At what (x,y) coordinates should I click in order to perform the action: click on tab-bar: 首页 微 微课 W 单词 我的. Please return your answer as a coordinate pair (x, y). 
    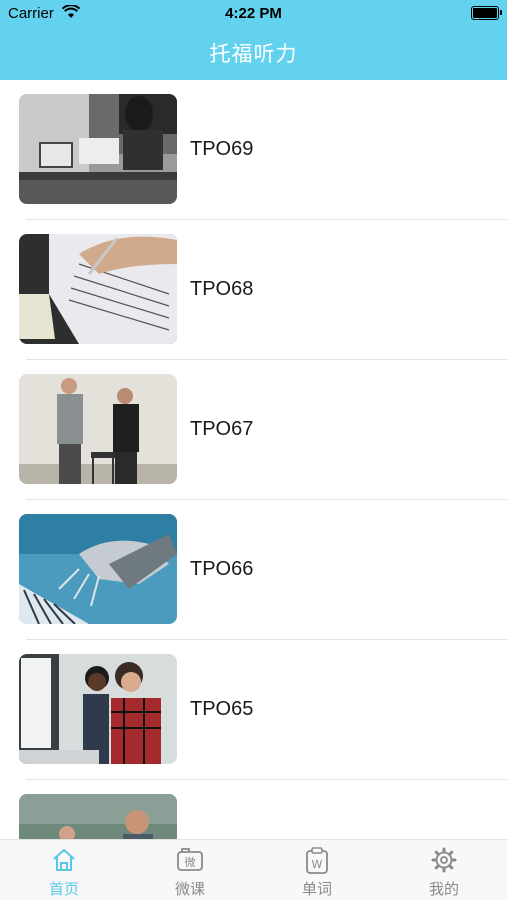
    Looking at the image, I should click on (253, 869).